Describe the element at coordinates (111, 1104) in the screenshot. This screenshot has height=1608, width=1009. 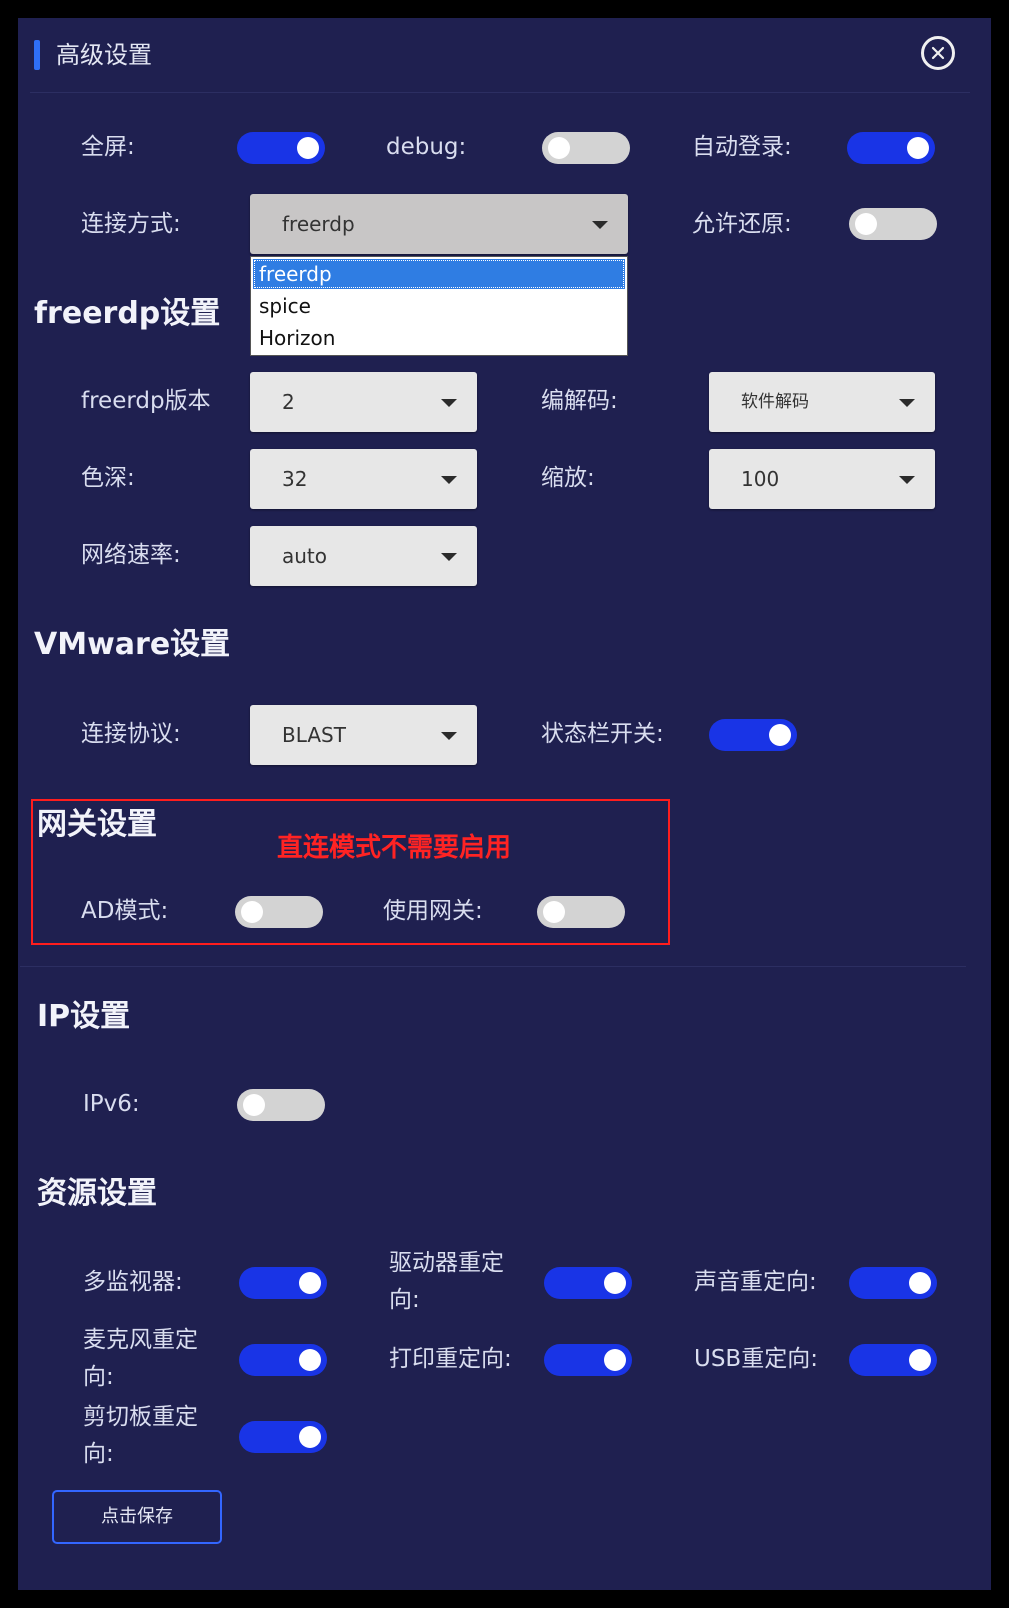
I see `ipv6-label: IPv6:` at that location.